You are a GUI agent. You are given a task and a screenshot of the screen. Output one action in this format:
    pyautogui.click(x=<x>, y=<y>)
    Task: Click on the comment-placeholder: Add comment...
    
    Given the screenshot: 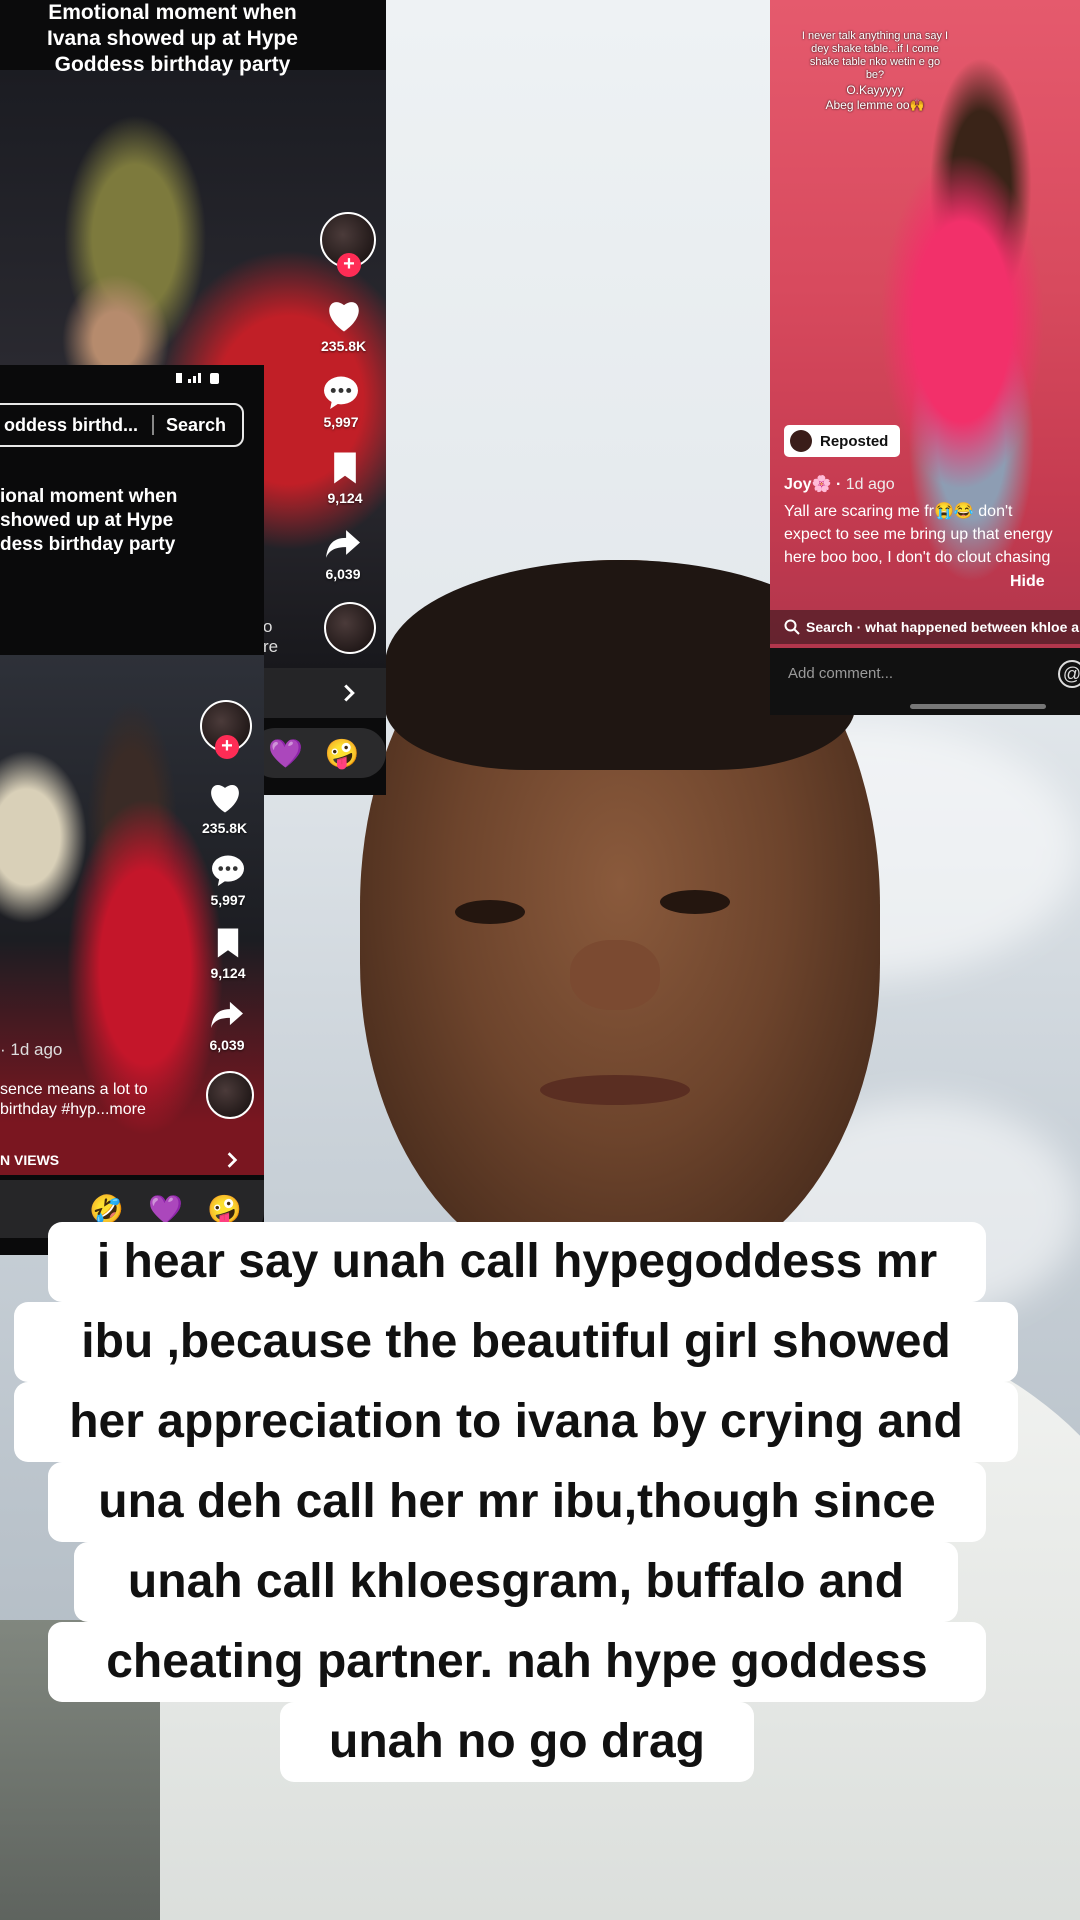 What is the action you would take?
    pyautogui.click(x=841, y=673)
    